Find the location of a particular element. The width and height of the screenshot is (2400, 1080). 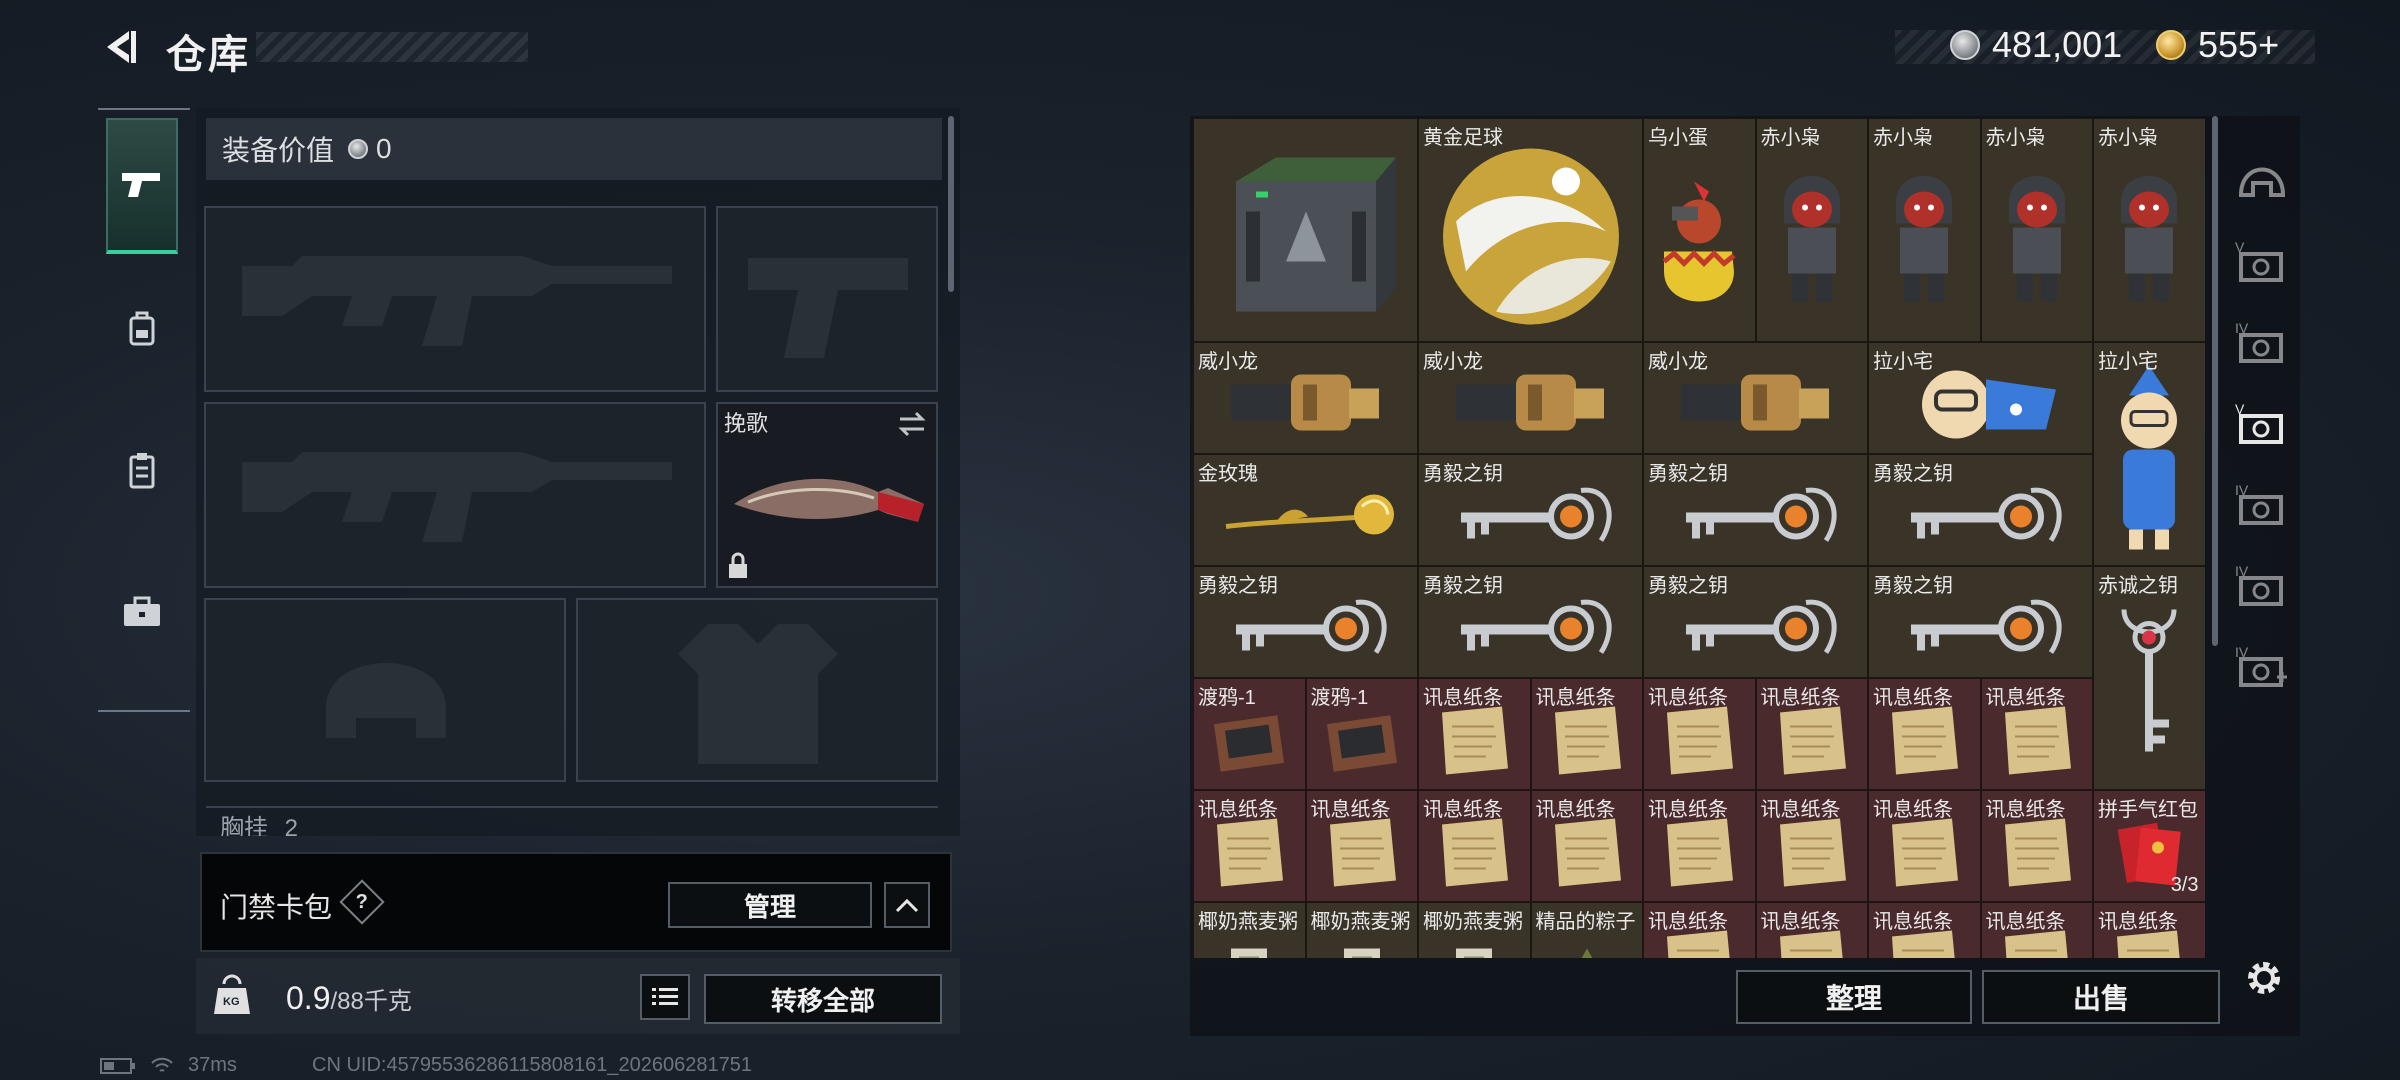

pistol-slot is located at coordinates (827, 299).